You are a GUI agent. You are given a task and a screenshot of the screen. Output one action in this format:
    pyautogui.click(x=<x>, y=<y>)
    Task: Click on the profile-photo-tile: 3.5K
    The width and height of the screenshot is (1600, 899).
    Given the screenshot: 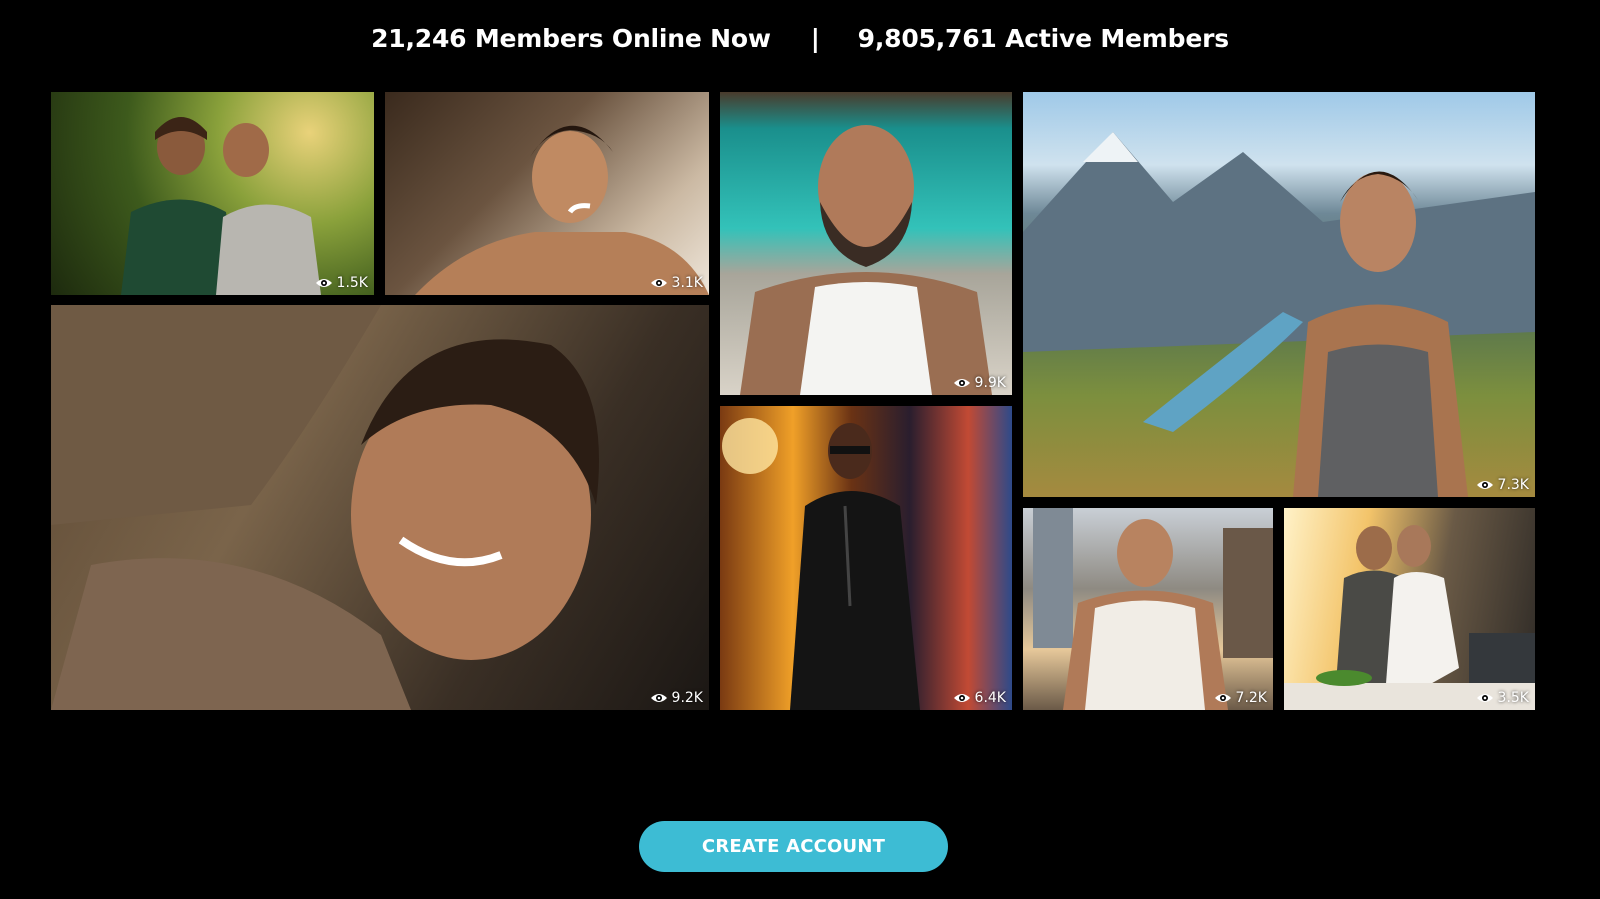 What is the action you would take?
    pyautogui.click(x=1409, y=609)
    